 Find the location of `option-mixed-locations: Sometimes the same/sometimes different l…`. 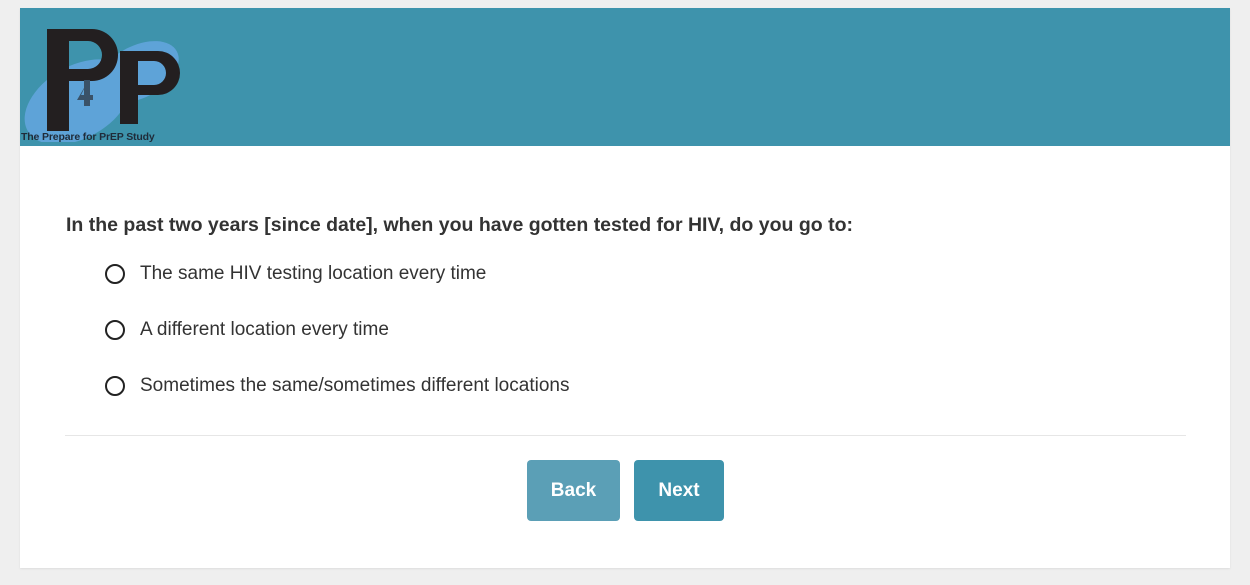

option-mixed-locations: Sometimes the same/sometimes different l… is located at coordinates (337, 386).